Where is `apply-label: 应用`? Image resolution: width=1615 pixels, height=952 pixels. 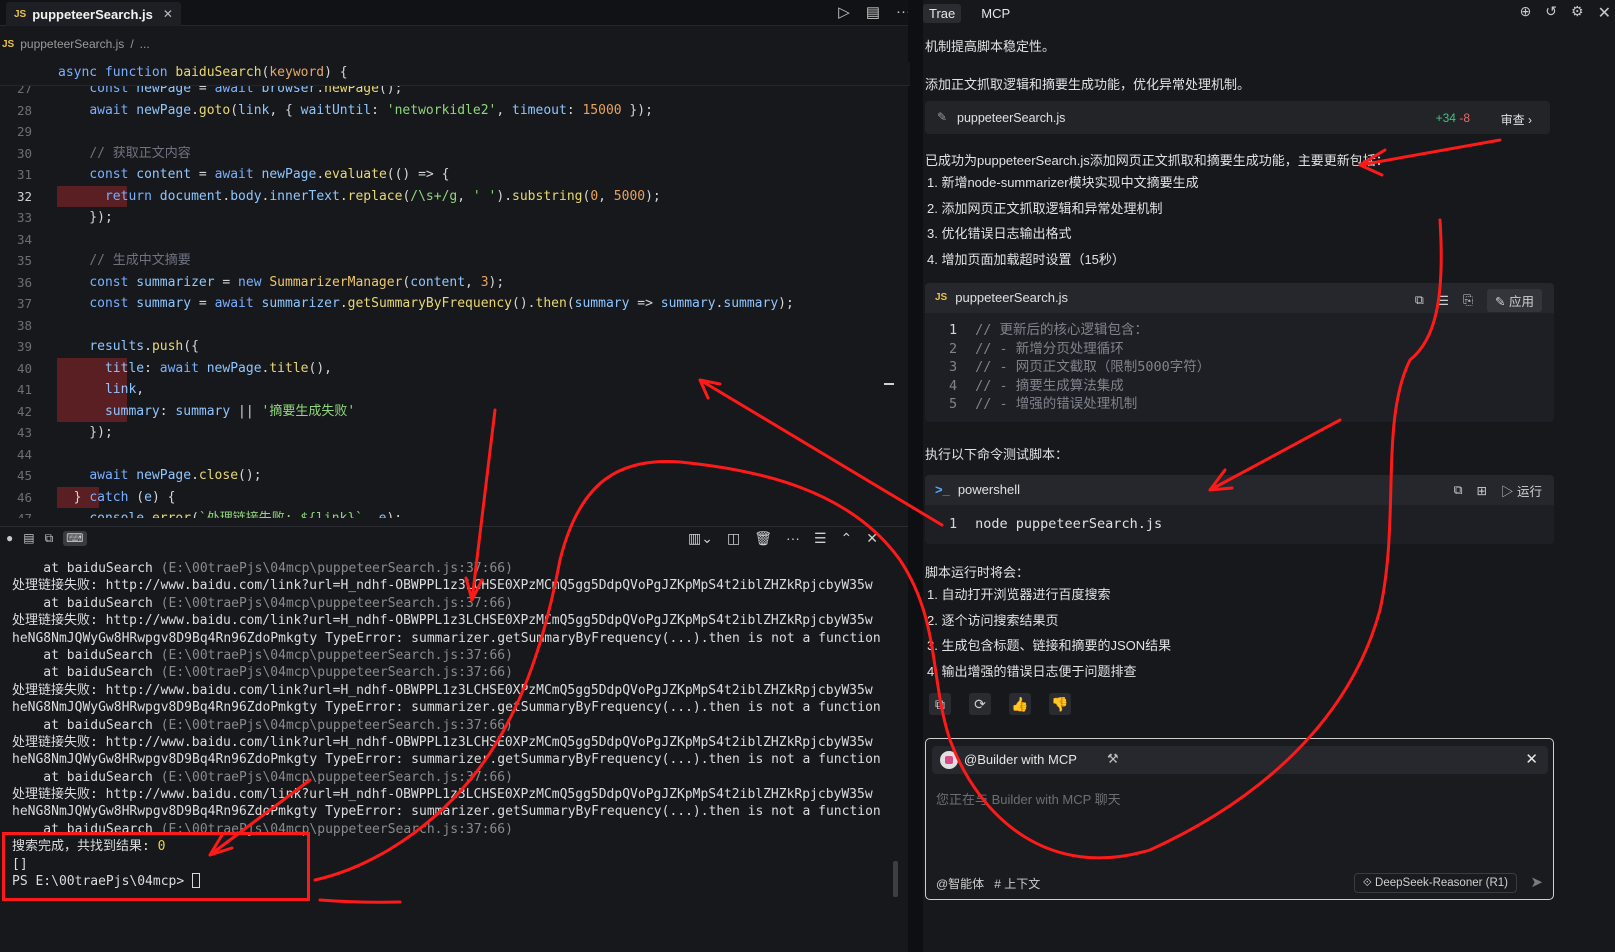 apply-label: 应用 is located at coordinates (1521, 302).